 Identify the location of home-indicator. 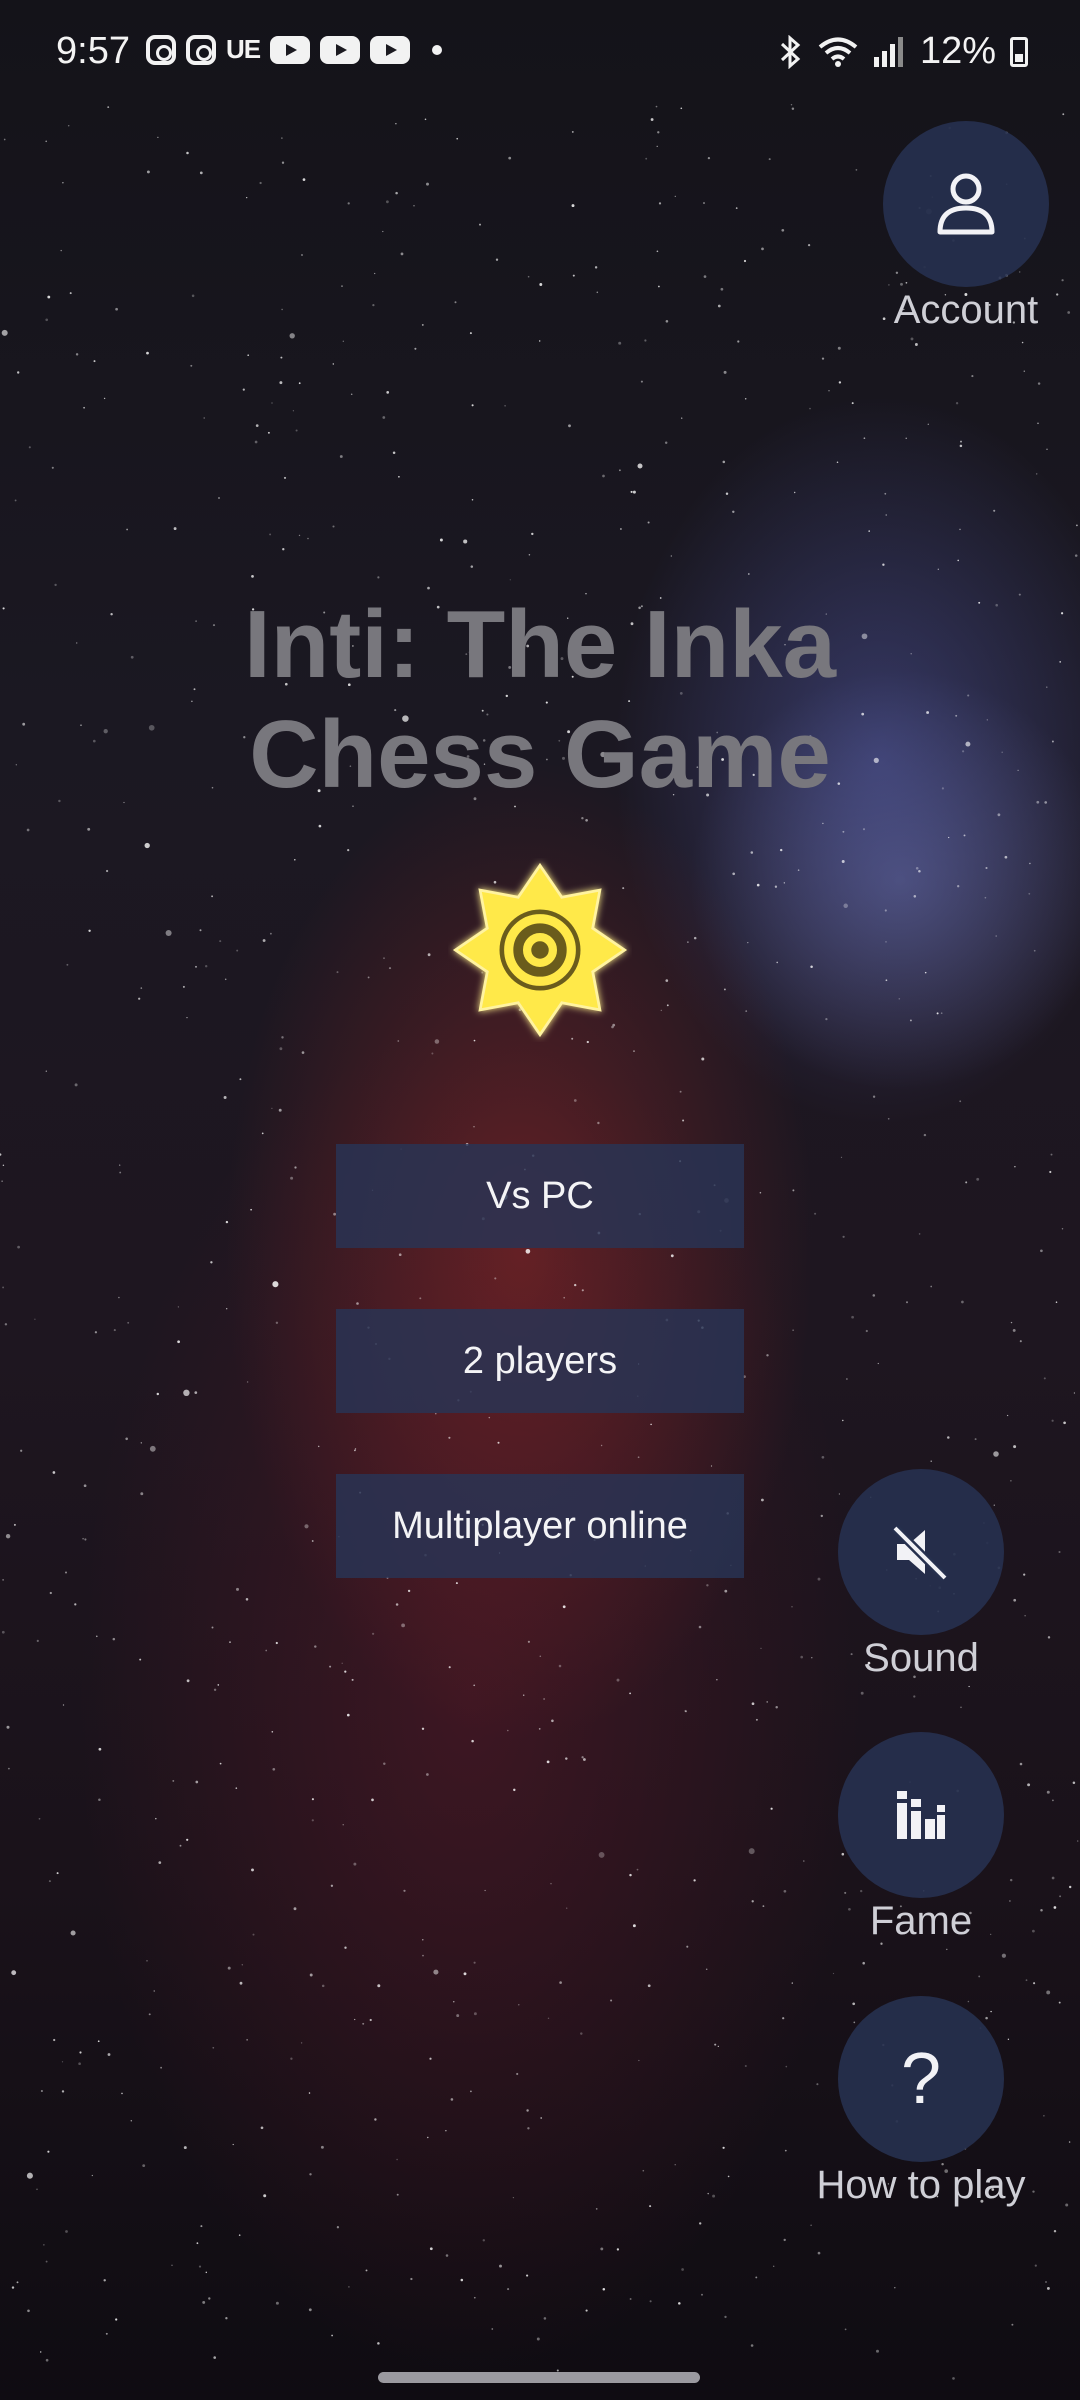
(539, 2377).